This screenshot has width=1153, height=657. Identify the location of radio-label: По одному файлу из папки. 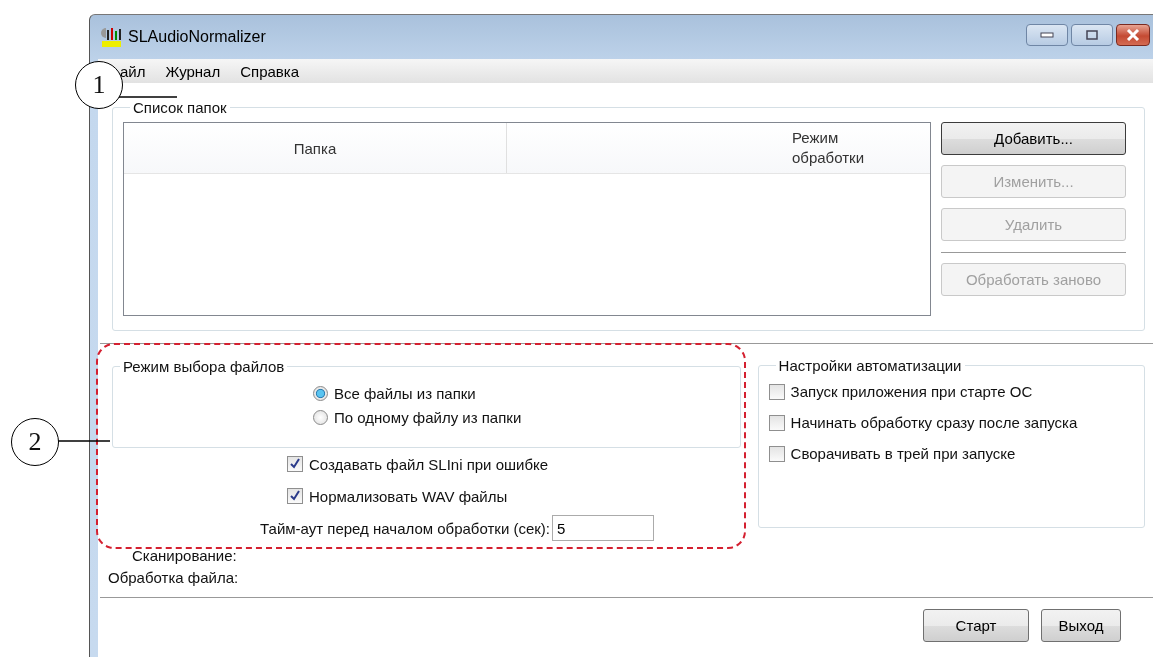
(428, 417).